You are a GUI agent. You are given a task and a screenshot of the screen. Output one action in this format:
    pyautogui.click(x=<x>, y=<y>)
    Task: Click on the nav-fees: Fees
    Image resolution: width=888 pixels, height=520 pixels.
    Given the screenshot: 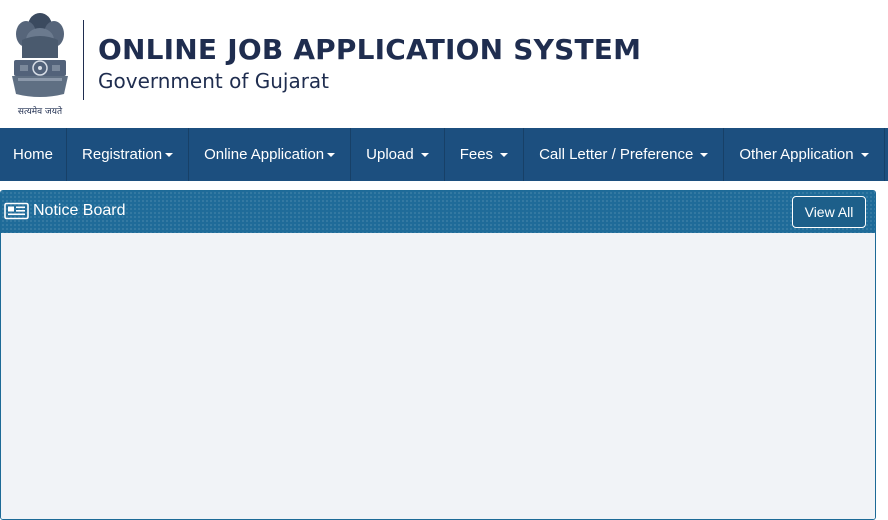 What is the action you would take?
    pyautogui.click(x=485, y=154)
    